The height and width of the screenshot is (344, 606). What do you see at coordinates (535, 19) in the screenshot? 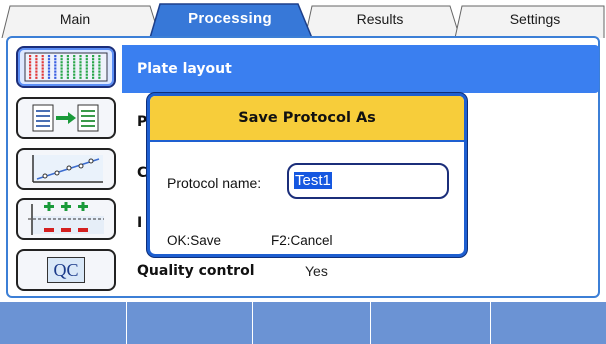
I see `tab-settings: Settings` at bounding box center [535, 19].